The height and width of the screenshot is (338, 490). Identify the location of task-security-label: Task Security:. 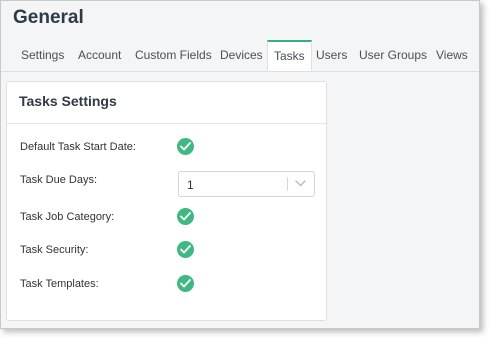
(54, 250).